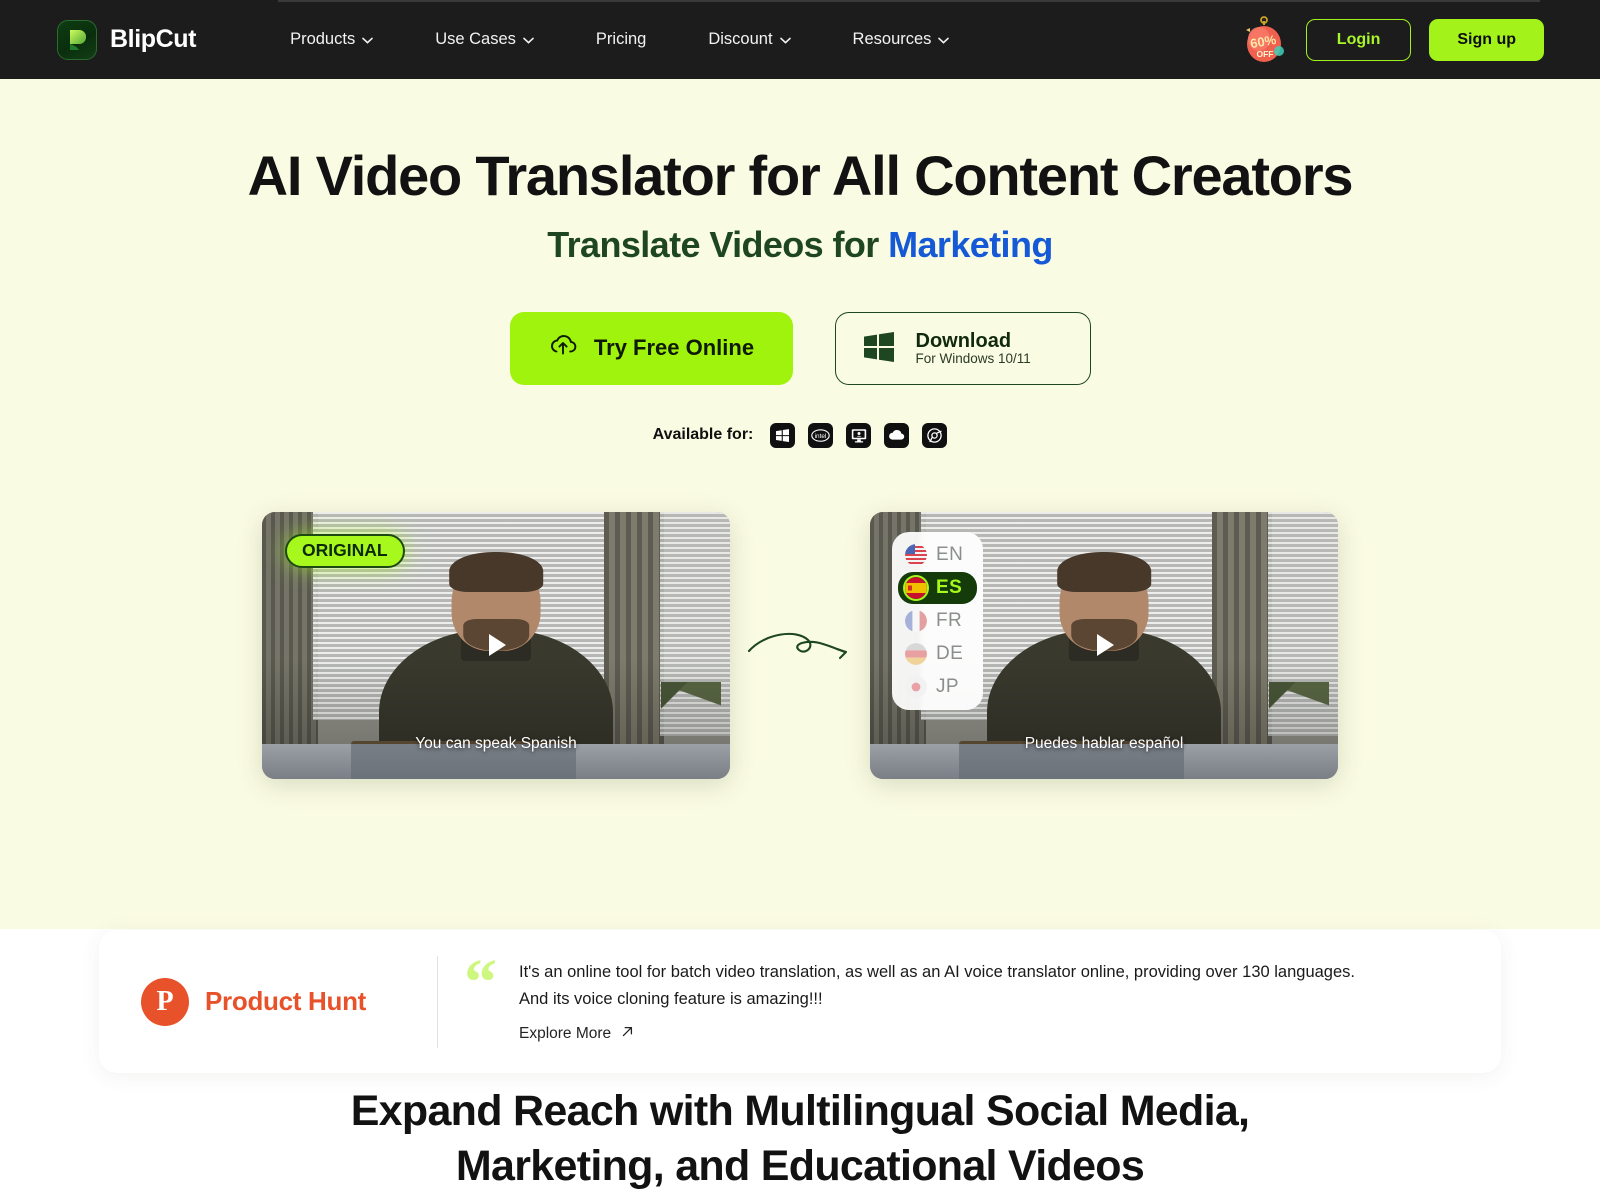 This screenshot has width=1600, height=1200. I want to click on login-button: Login, so click(1358, 39).